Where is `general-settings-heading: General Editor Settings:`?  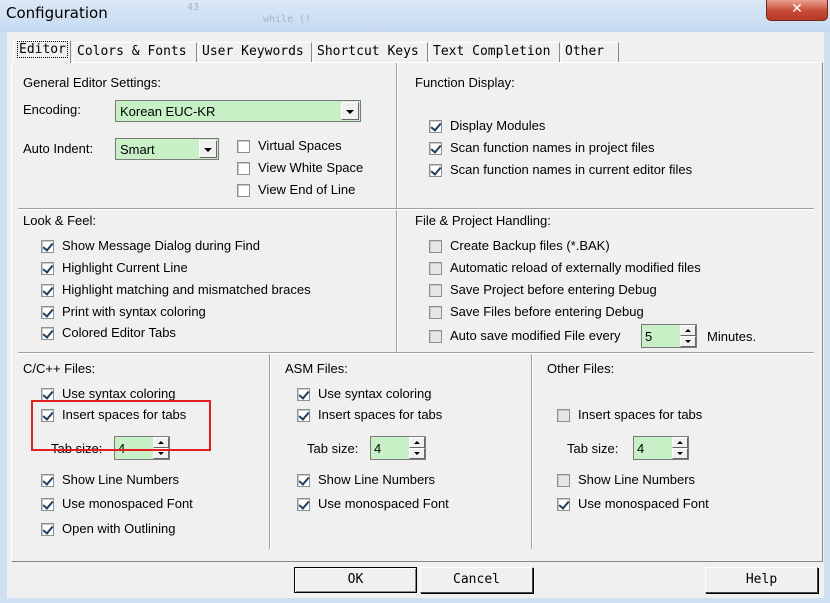
general-settings-heading: General Editor Settings: is located at coordinates (92, 82).